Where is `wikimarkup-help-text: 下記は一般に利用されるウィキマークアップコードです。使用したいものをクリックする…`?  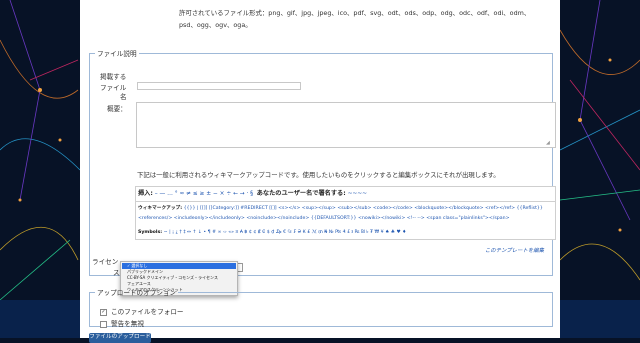 wikimarkup-help-text: 下記は一般に利用されるウィキマークアップコードです。使用したいものをクリックする… is located at coordinates (318, 175).